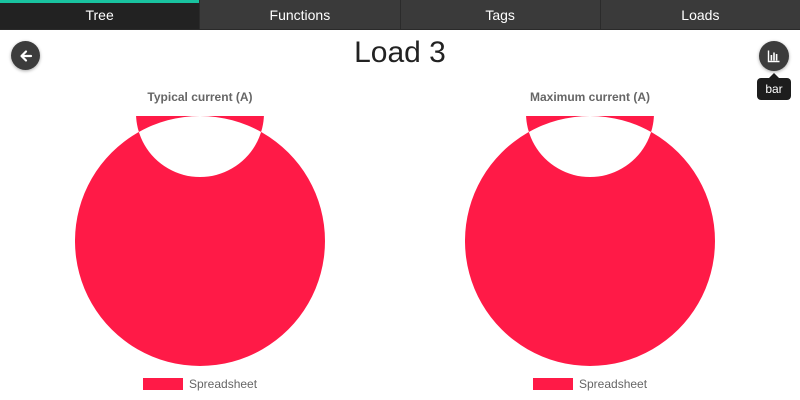 This screenshot has width=800, height=400. Describe the element at coordinates (200, 97) in the screenshot. I see `chart-title-typical: Typical current (A)` at that location.